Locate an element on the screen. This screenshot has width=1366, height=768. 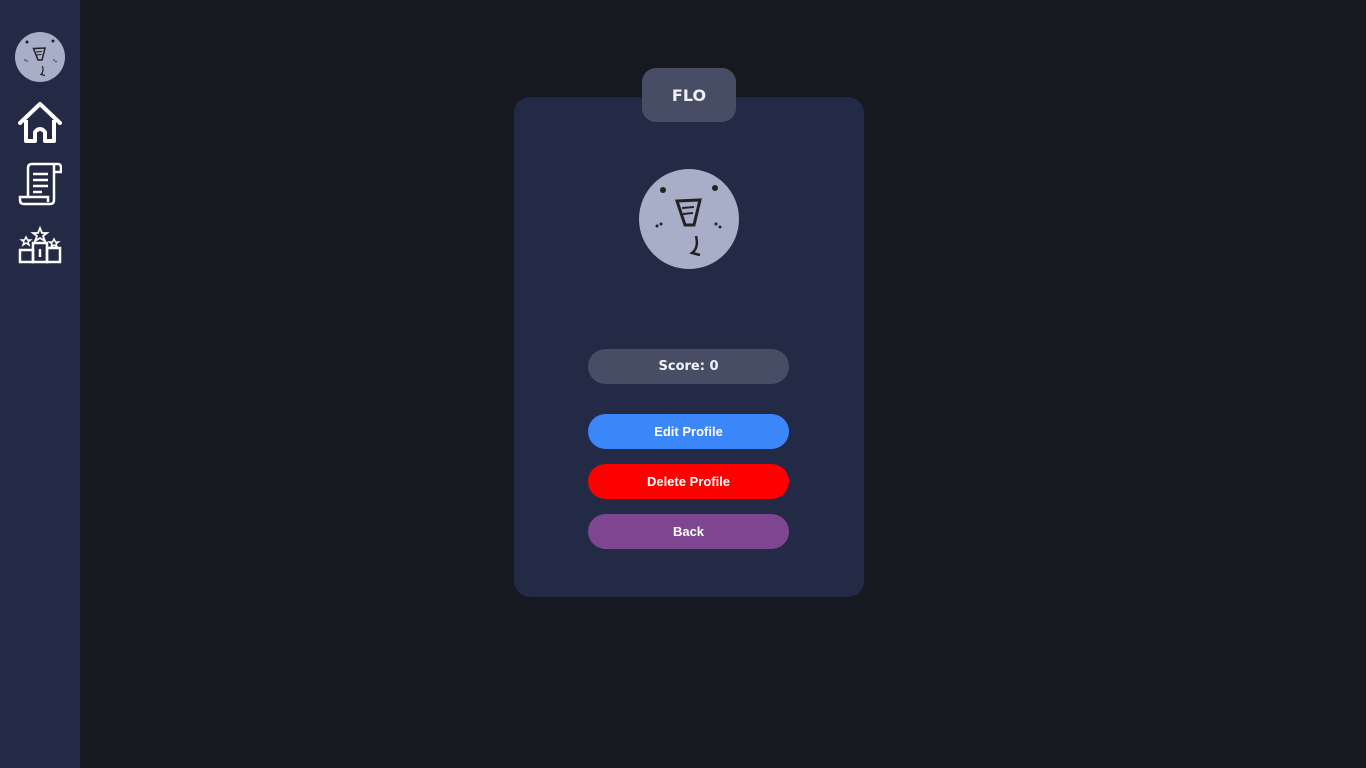
rules-button is located at coordinates (40, 184).